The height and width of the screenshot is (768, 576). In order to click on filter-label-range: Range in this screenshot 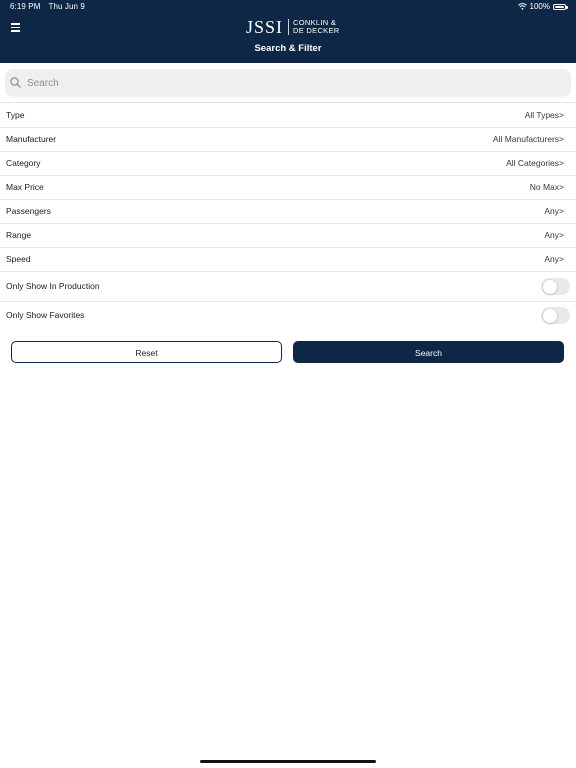, I will do `click(19, 235)`.